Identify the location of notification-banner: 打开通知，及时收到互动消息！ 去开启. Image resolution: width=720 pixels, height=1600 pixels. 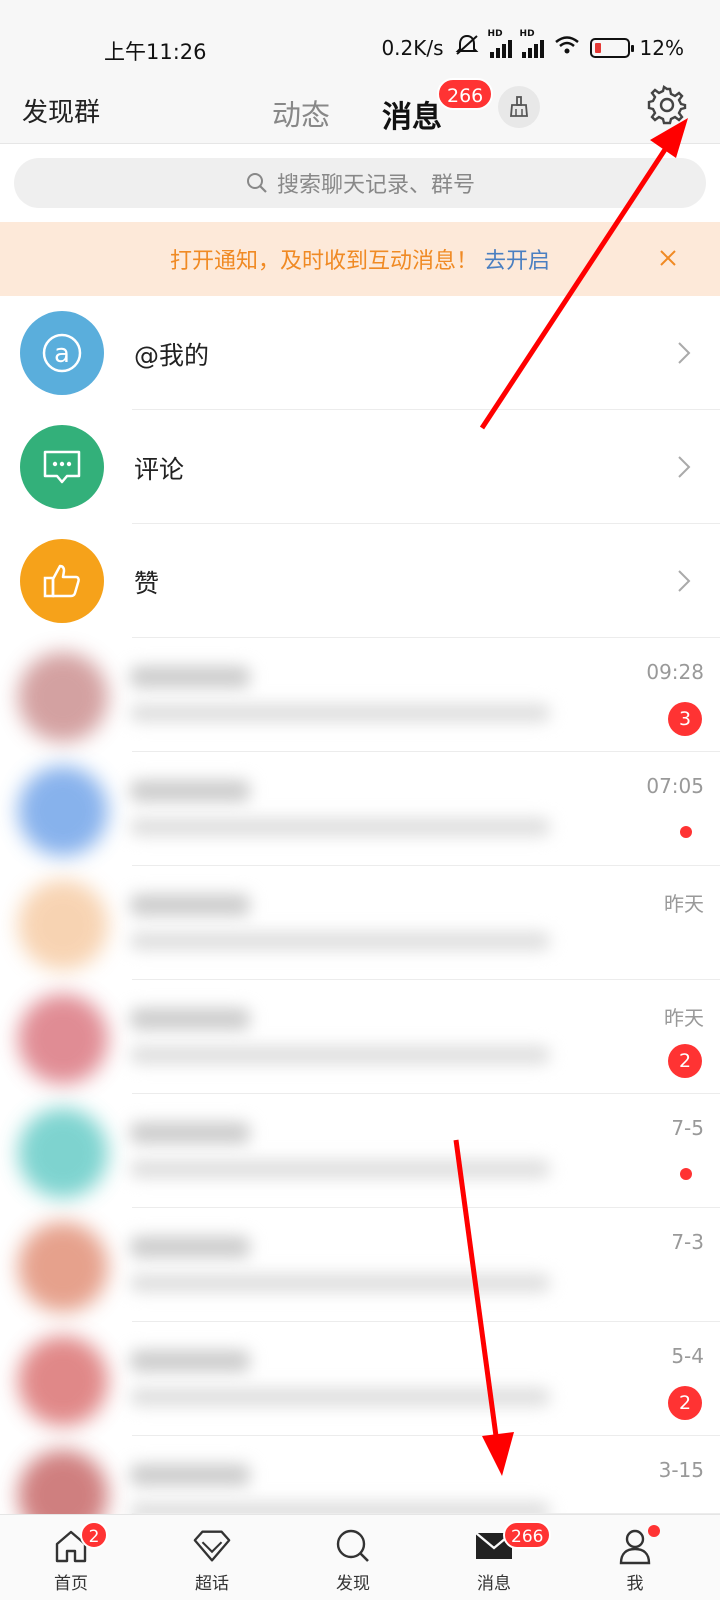
(360, 259).